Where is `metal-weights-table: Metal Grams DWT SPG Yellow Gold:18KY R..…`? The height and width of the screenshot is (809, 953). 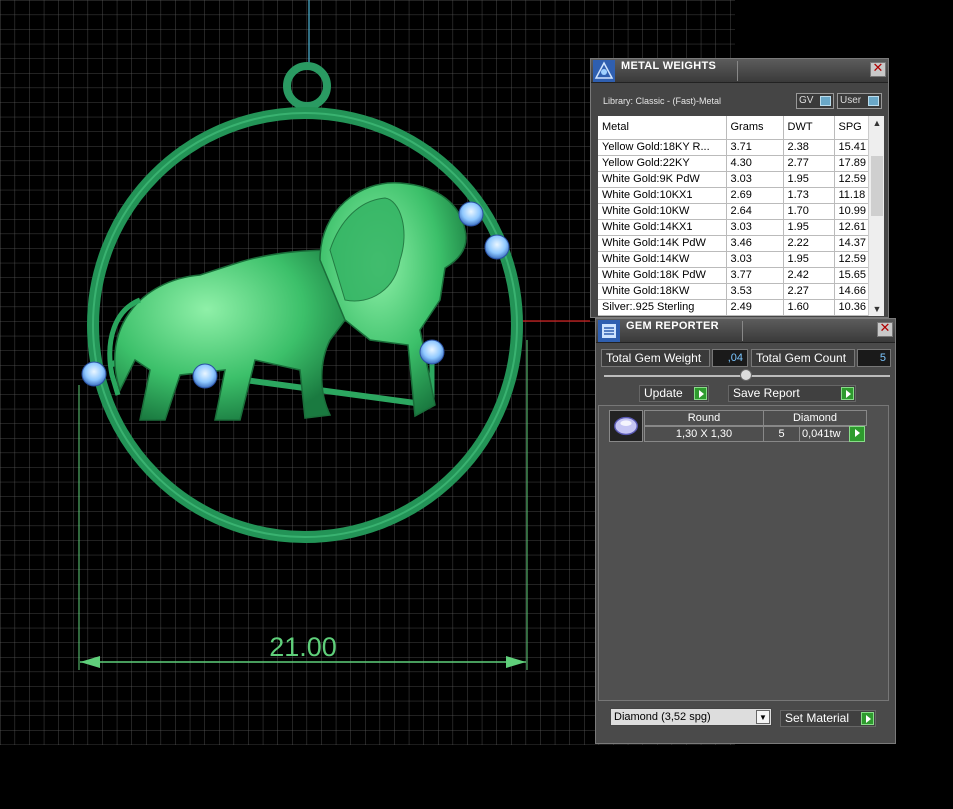 metal-weights-table: Metal Grams DWT SPG Yellow Gold:18KY R..… is located at coordinates (741, 216).